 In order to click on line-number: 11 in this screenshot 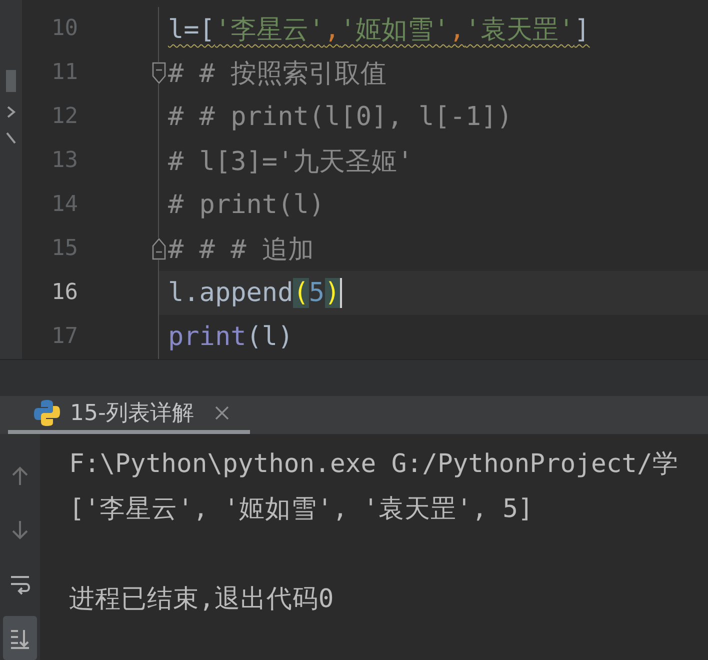, I will do `click(64, 73)`.